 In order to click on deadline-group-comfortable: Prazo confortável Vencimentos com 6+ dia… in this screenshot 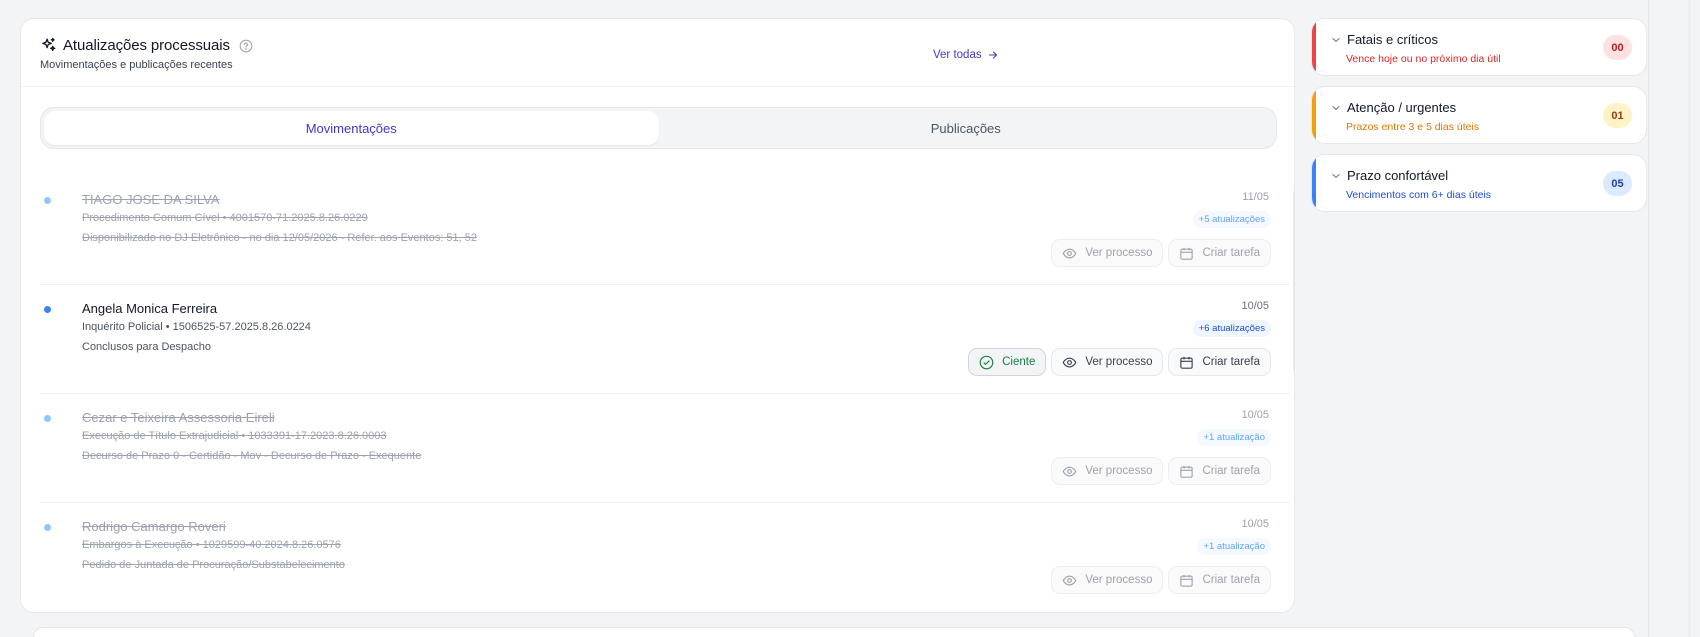, I will do `click(1479, 183)`.